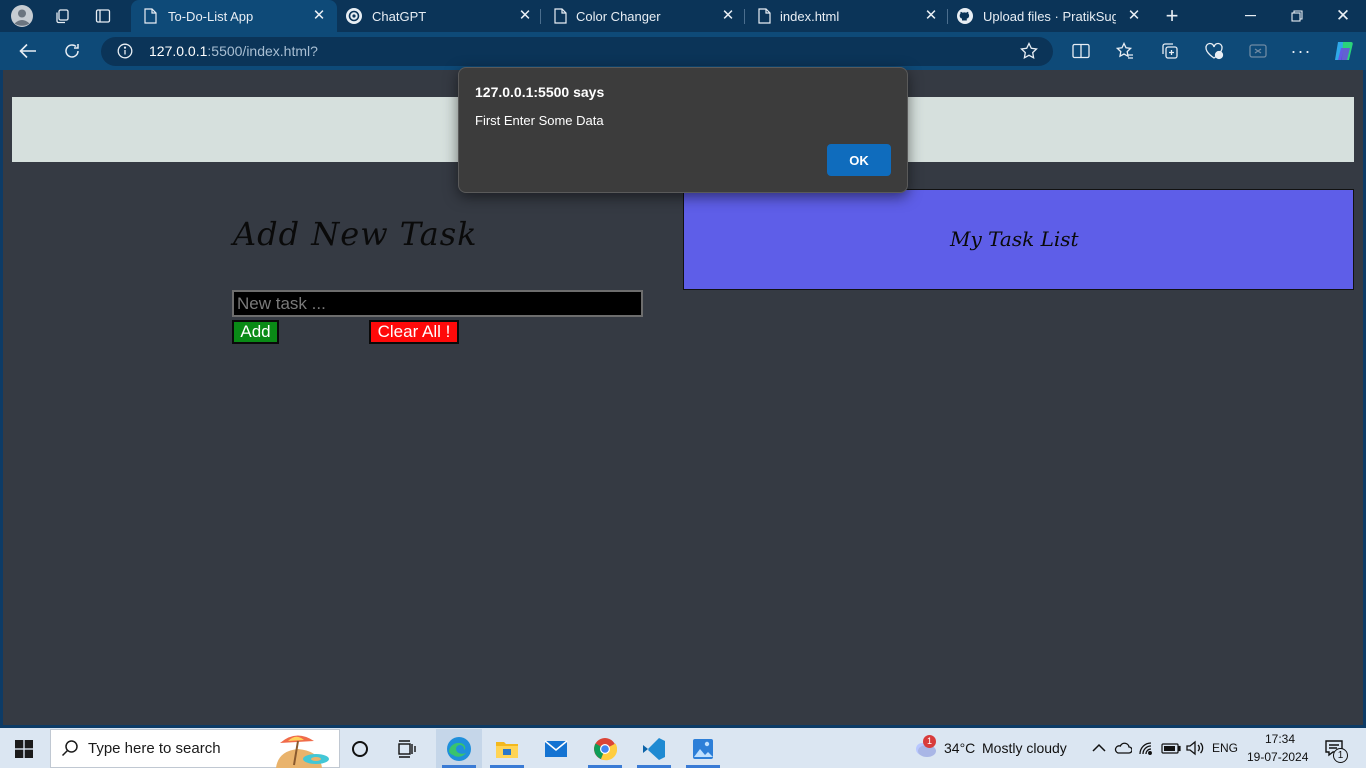  I want to click on tab-title: Color Changer, so click(618, 16).